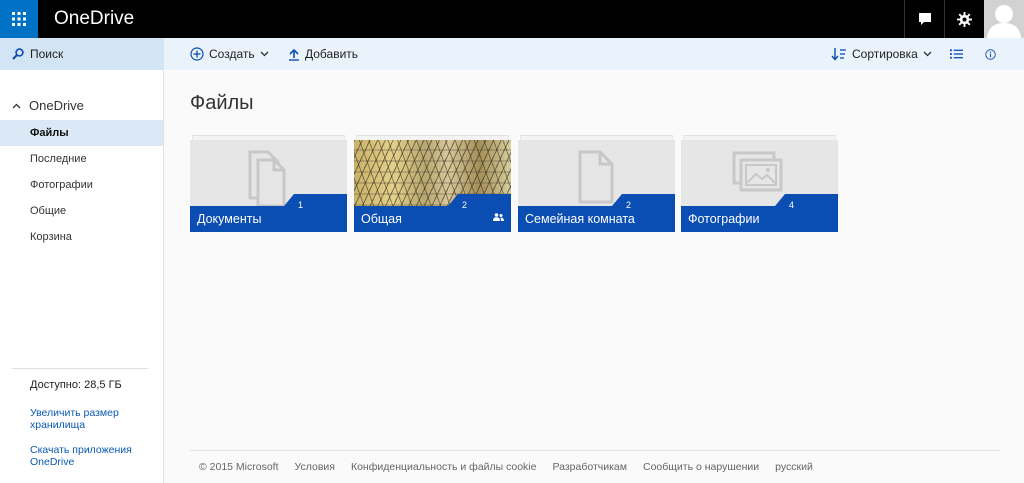 This screenshot has width=1024, height=483. What do you see at coordinates (81, 211) in the screenshot?
I see `sidebar-item-shared: Общие` at bounding box center [81, 211].